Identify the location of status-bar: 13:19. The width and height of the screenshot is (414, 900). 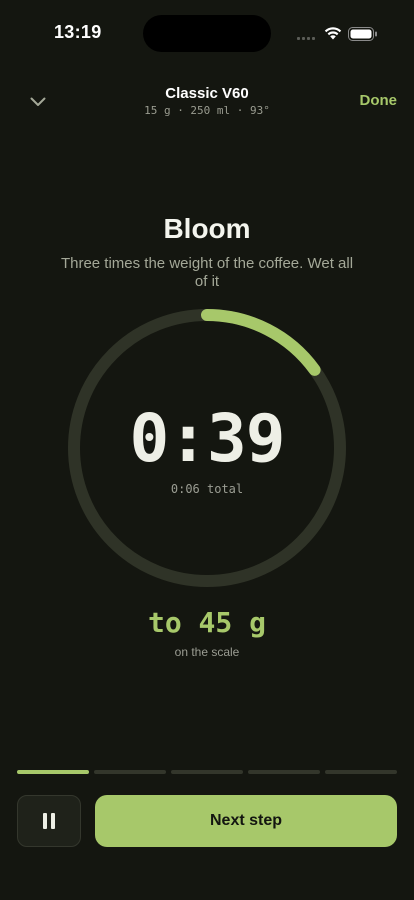
(207, 33).